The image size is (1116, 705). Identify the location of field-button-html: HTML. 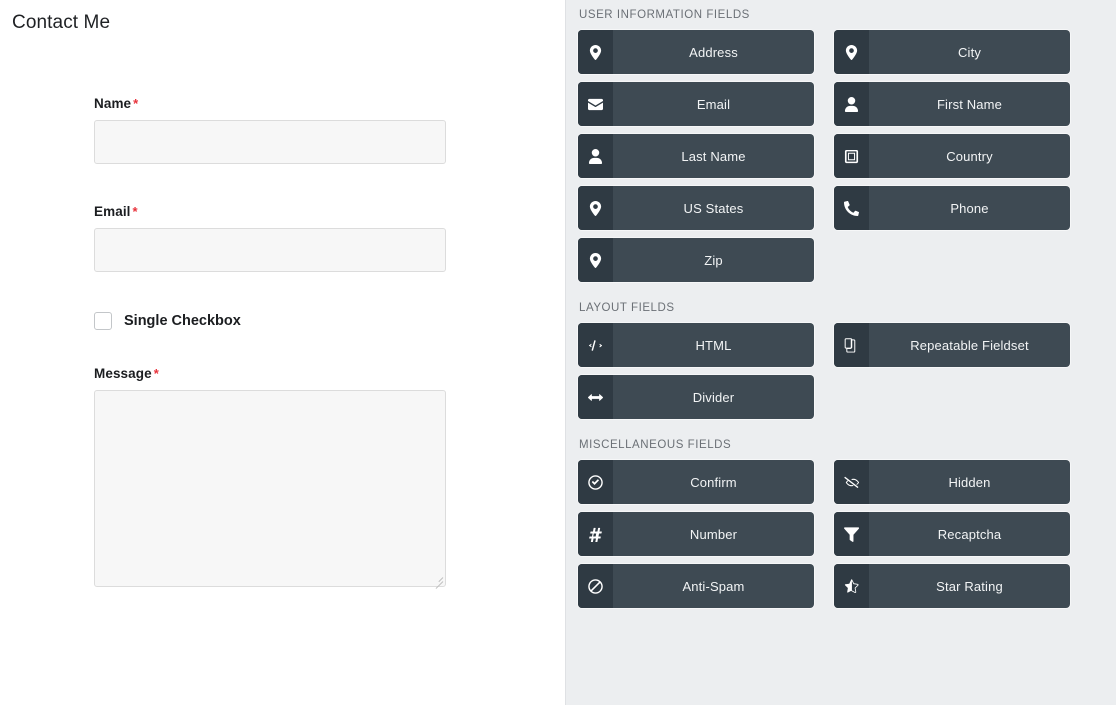
(696, 345).